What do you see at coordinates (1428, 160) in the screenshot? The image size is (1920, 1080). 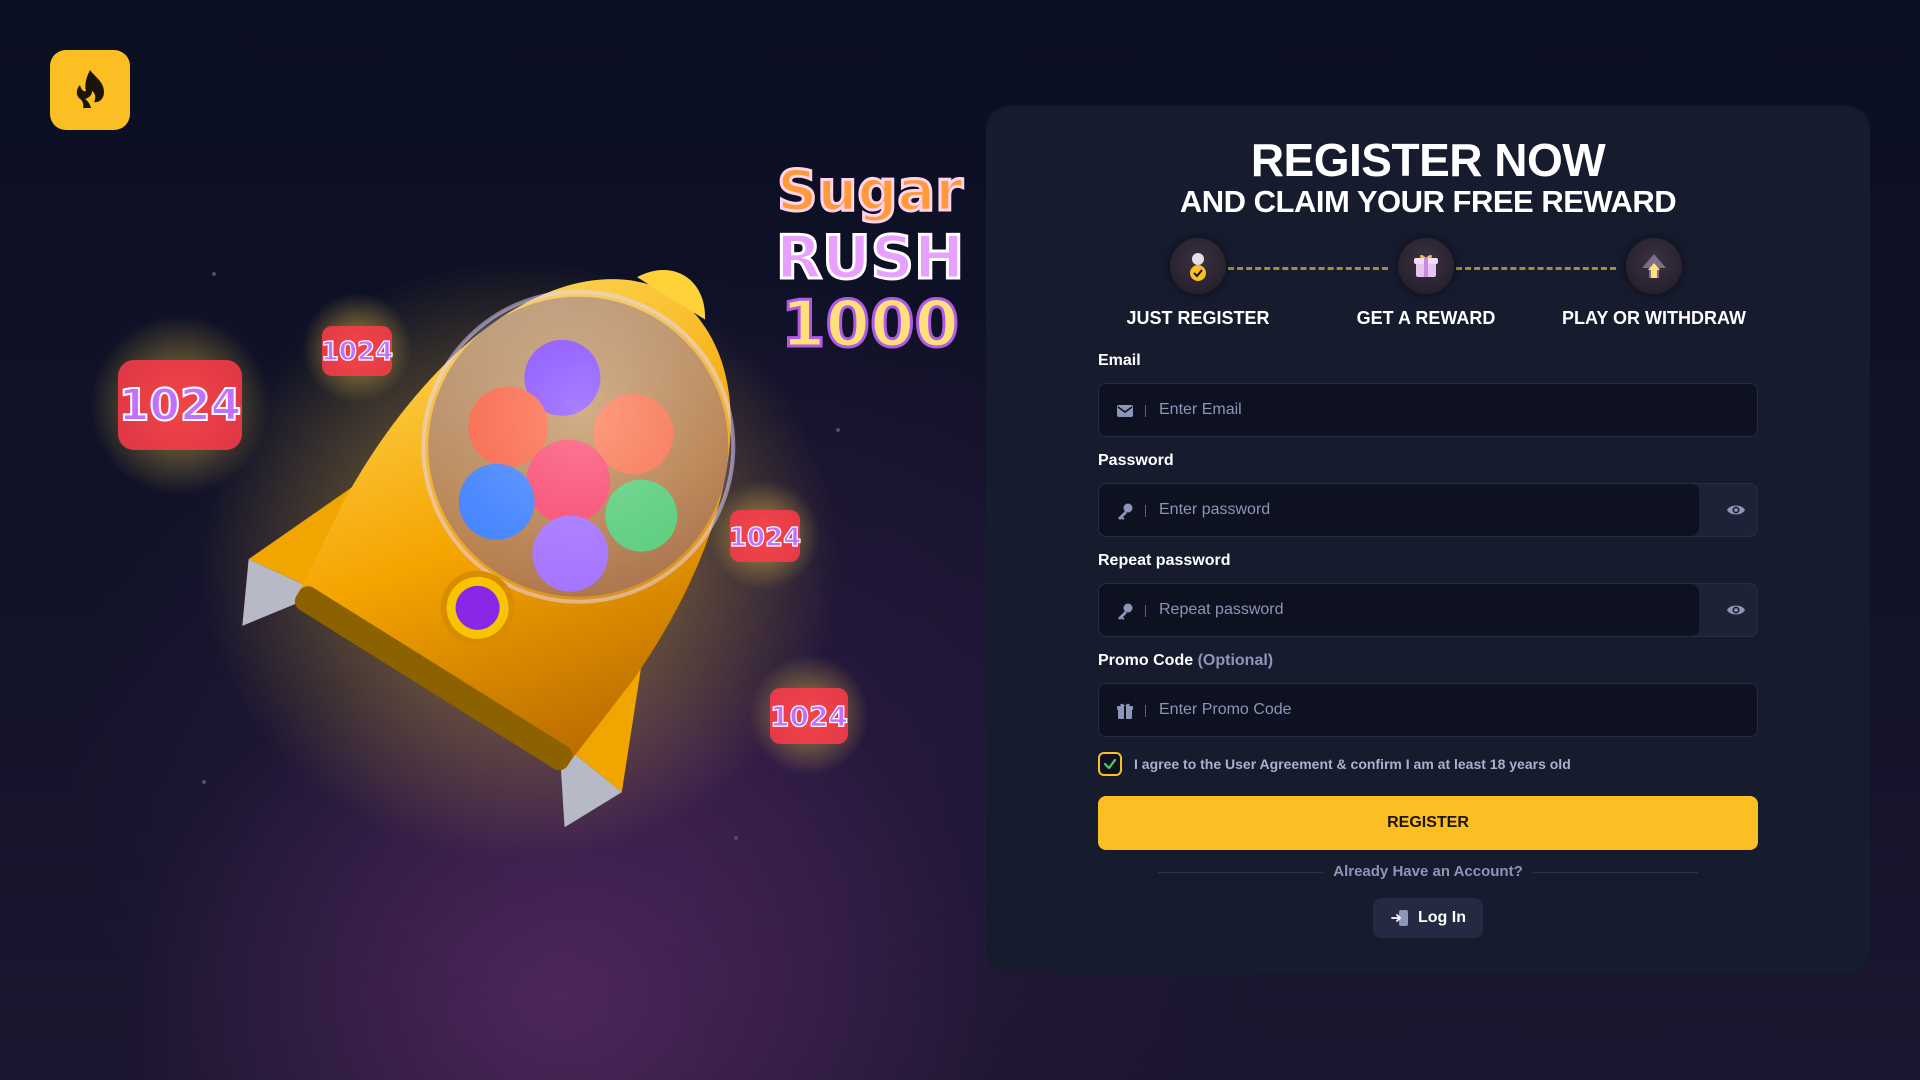 I see `page-title: REGISTER NOW` at bounding box center [1428, 160].